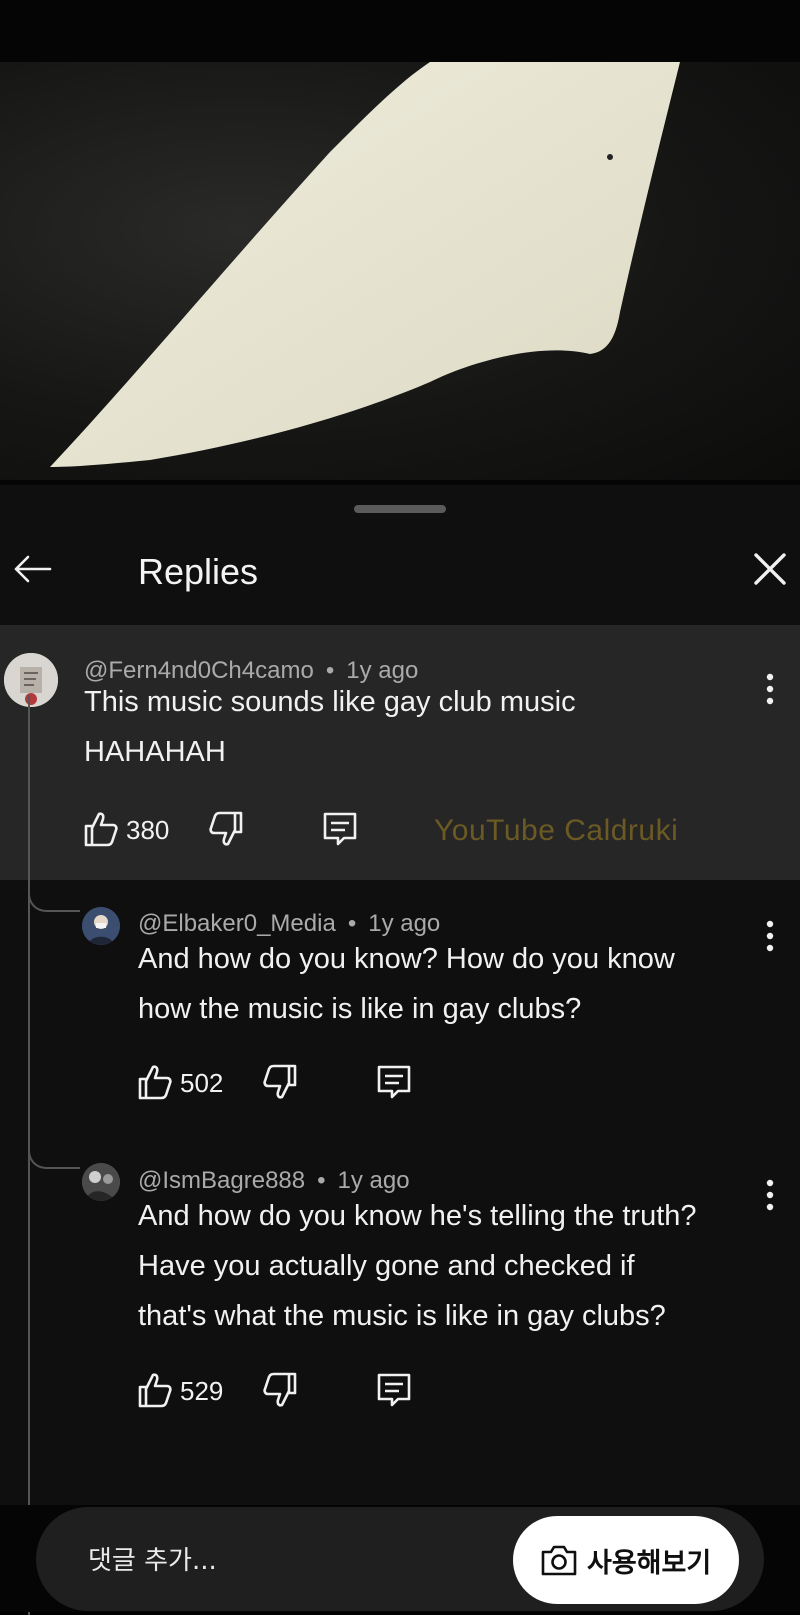  Describe the element at coordinates (202, 1083) in the screenshot. I see `like-count: 502` at that location.